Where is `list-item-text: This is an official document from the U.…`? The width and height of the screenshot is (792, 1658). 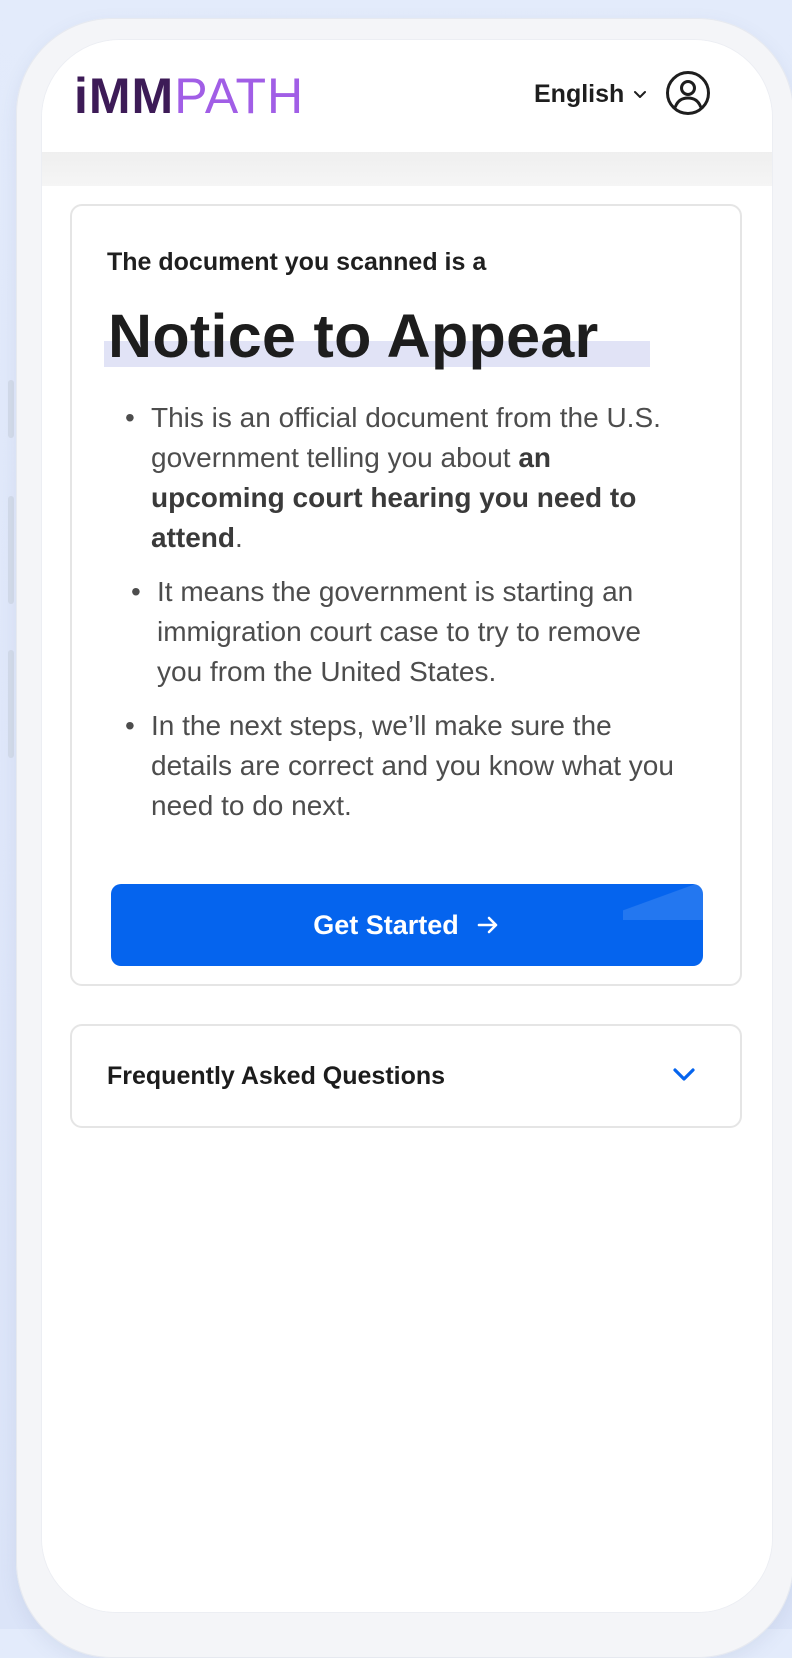 list-item-text: This is an official document from the U.… is located at coordinates (406, 437).